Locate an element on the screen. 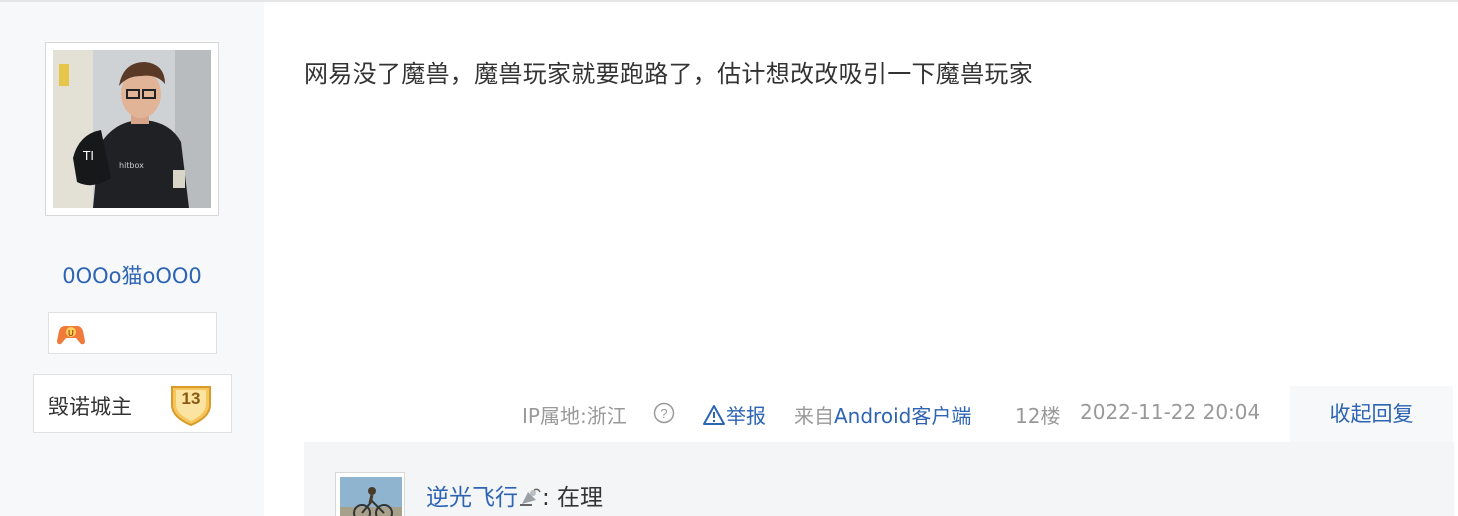  reply-list: 逆光飞行: 在理 is located at coordinates (879, 479).